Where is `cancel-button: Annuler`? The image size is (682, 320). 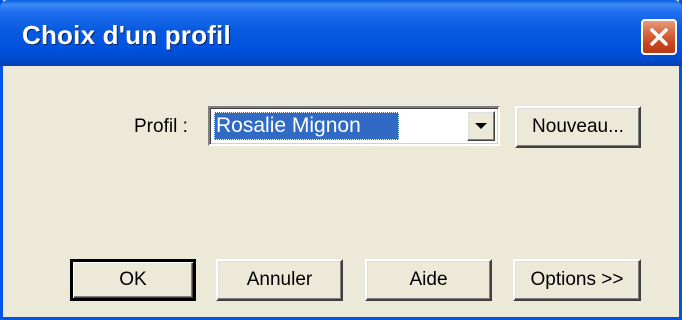 cancel-button: Annuler is located at coordinates (279, 280).